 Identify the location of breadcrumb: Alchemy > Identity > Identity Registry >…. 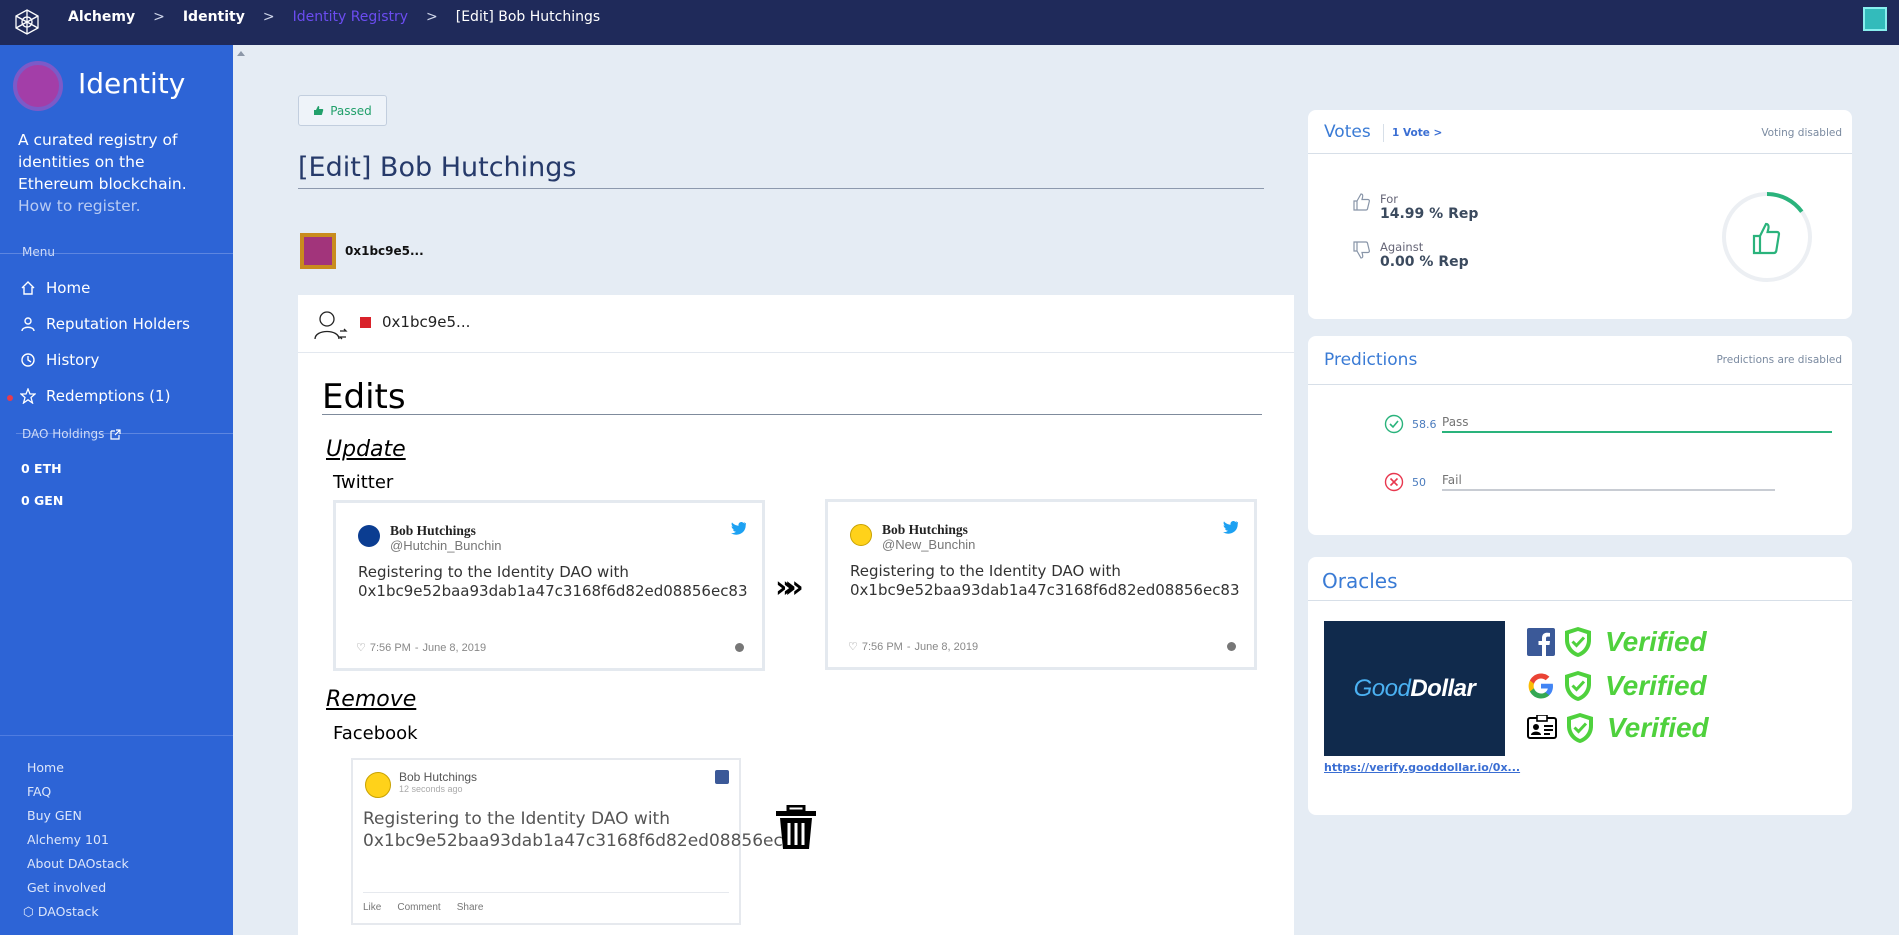
(343, 17).